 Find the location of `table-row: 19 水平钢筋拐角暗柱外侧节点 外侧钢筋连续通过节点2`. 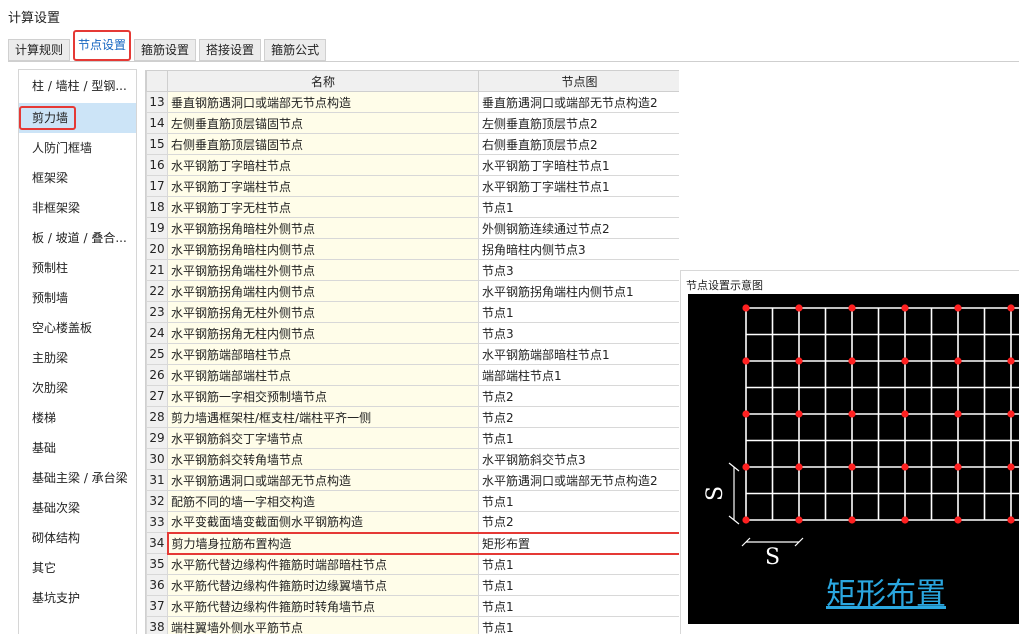

table-row: 19 水平钢筋拐角暗柱外侧节点 外侧钢筋连续通过节点2 is located at coordinates (412, 228).